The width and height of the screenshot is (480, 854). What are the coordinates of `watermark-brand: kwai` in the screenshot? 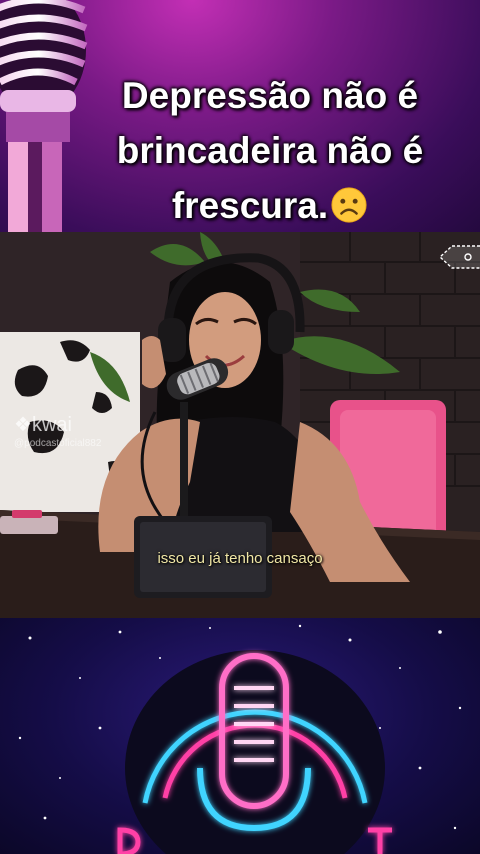 It's located at (51, 425).